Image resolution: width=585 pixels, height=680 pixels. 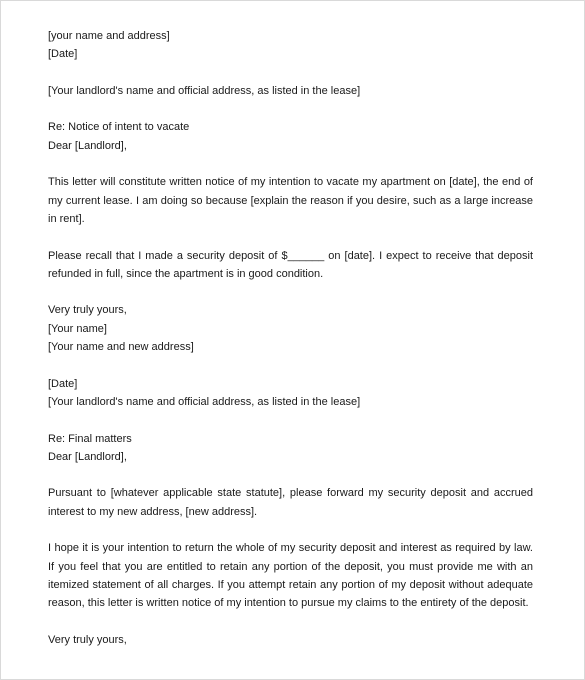 What do you see at coordinates (77, 328) in the screenshot?
I see `signature-name: [Your name]` at bounding box center [77, 328].